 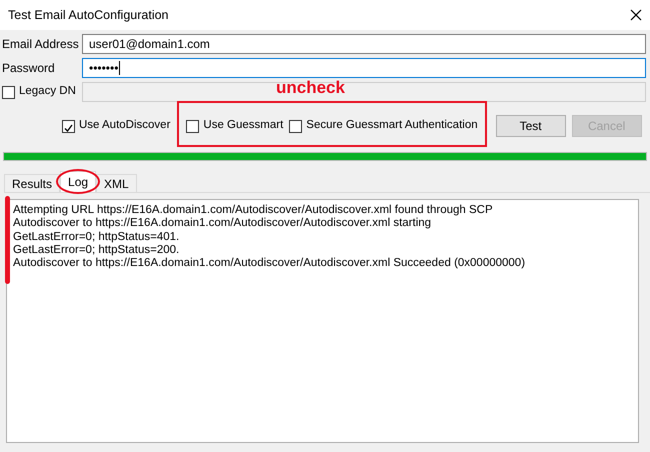 What do you see at coordinates (243, 126) in the screenshot?
I see `checkbox-label: Use Guessmart` at bounding box center [243, 126].